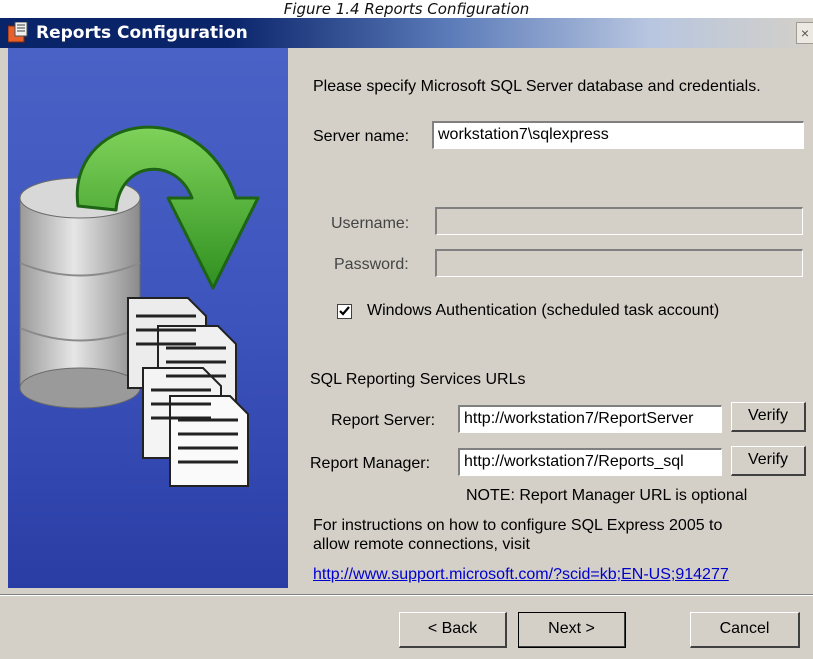  What do you see at coordinates (618, 135) in the screenshot?
I see `server-name-input: workstation7\sqlexpress` at bounding box center [618, 135].